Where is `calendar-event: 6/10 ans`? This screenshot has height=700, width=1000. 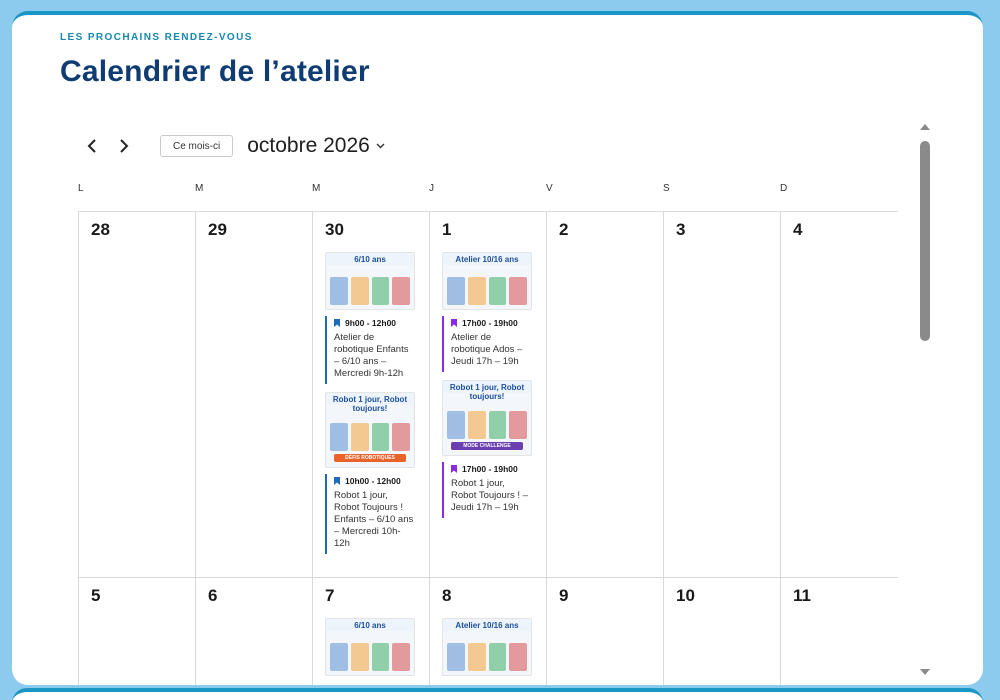
calendar-event: 6/10 ans is located at coordinates (371, 647).